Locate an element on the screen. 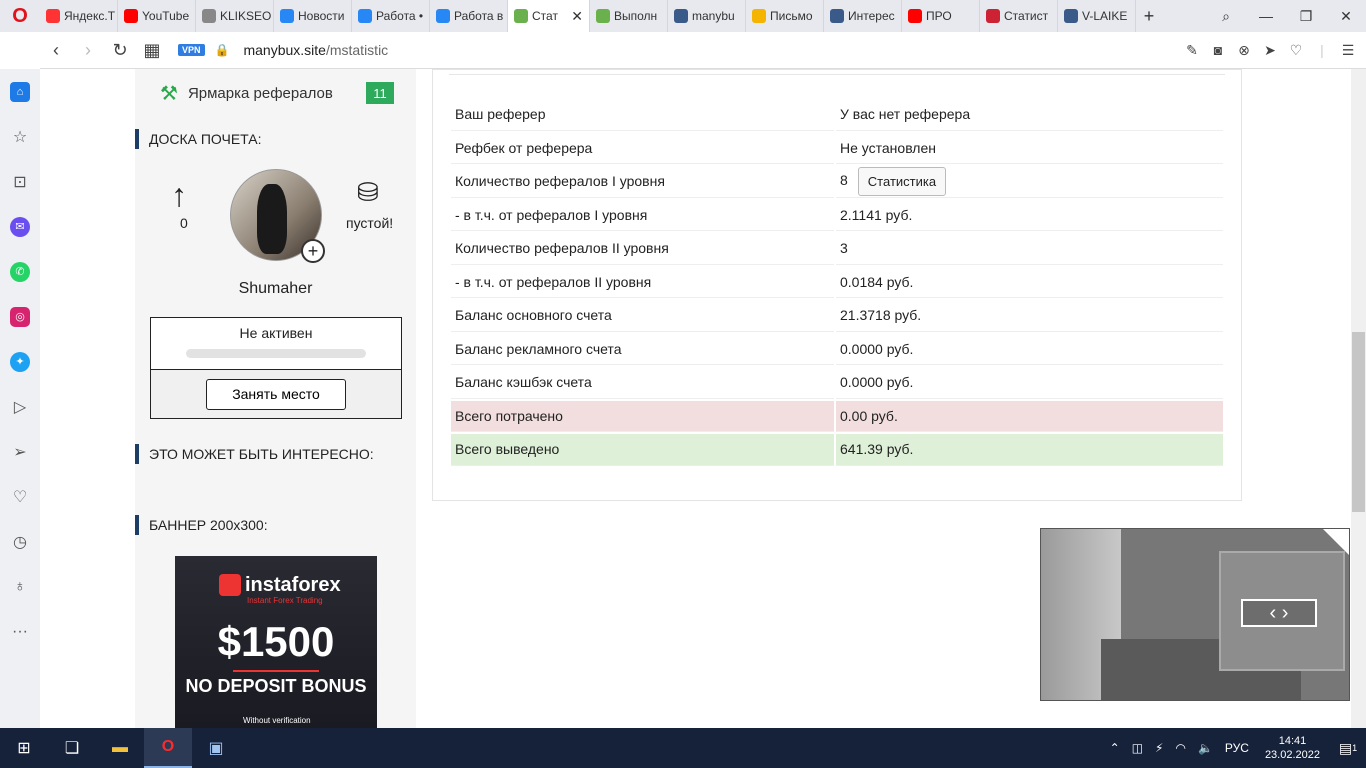  new-tab-button: + is located at coordinates (1149, 16).